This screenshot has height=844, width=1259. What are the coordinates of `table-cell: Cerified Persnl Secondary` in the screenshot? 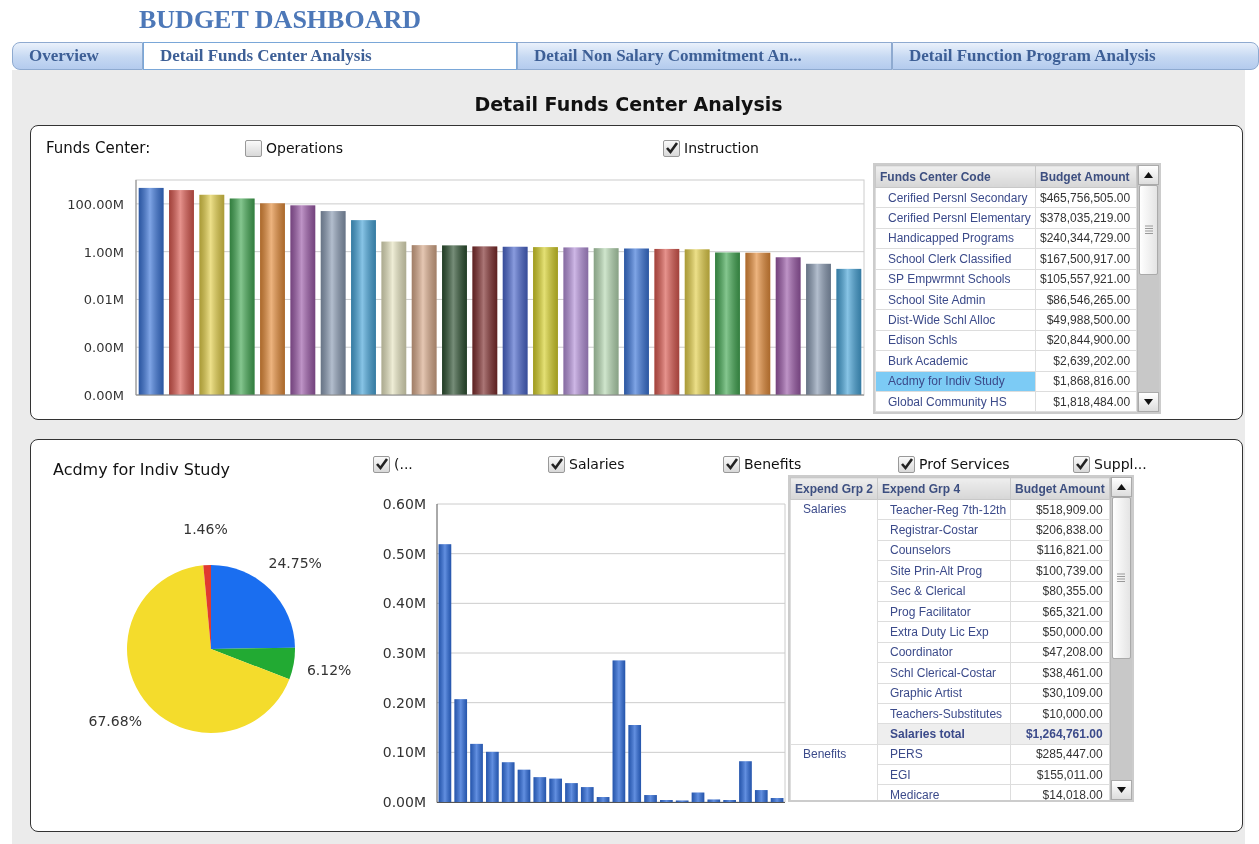 It's located at (955, 197).